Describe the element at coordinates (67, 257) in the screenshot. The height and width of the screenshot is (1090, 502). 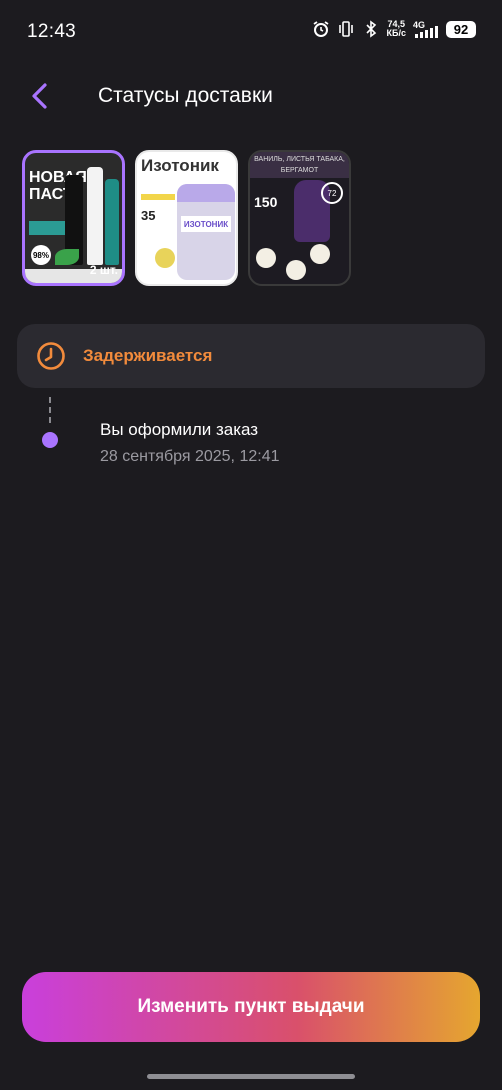
I see `mint-leaf` at that location.